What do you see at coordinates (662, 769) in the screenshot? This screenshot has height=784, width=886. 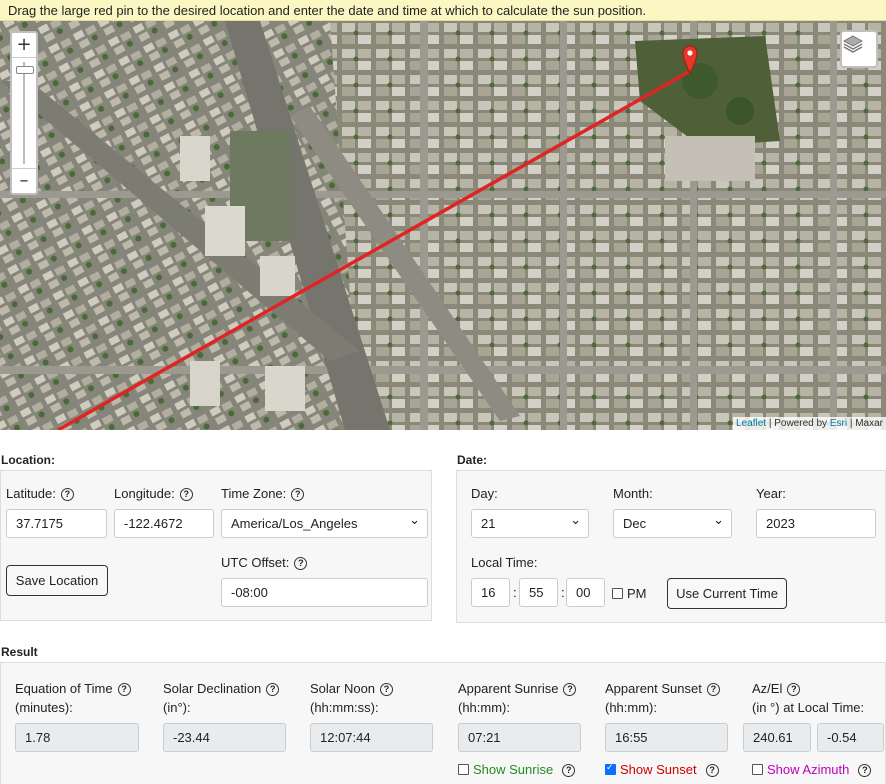 I see `show-sunset-toggle: Show Sunset?` at bounding box center [662, 769].